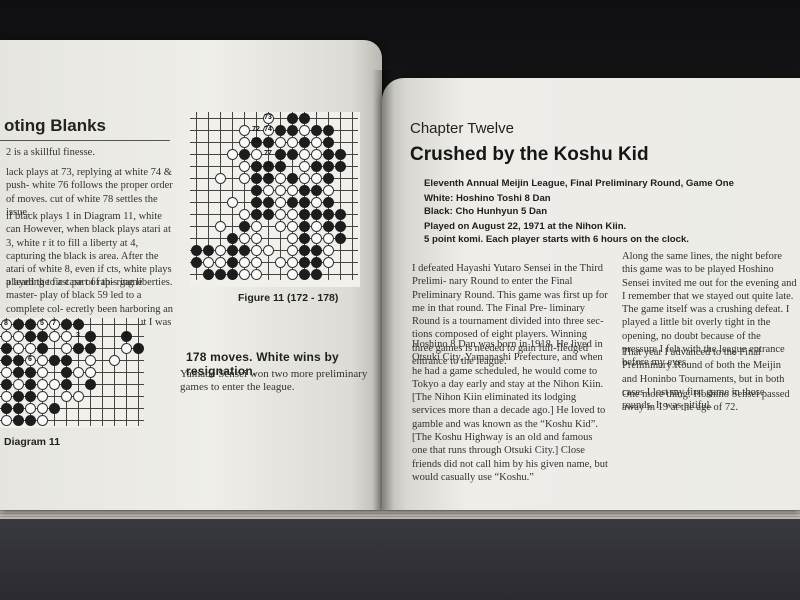 The width and height of the screenshot is (800, 600). Describe the element at coordinates (78, 335) in the screenshot. I see `move-number-label: 3` at that location.